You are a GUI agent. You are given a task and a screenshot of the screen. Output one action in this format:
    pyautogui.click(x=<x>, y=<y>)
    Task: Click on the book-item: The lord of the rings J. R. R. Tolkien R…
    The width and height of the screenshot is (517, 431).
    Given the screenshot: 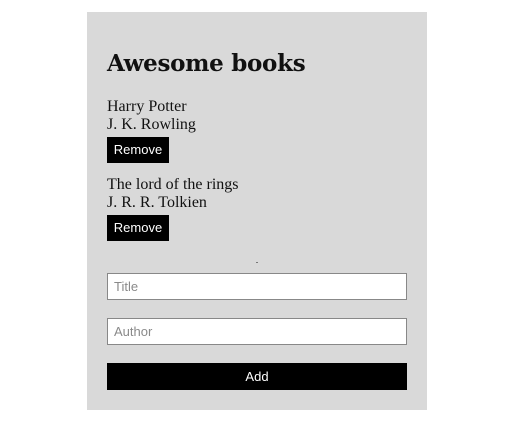 What is the action you would take?
    pyautogui.click(x=173, y=208)
    